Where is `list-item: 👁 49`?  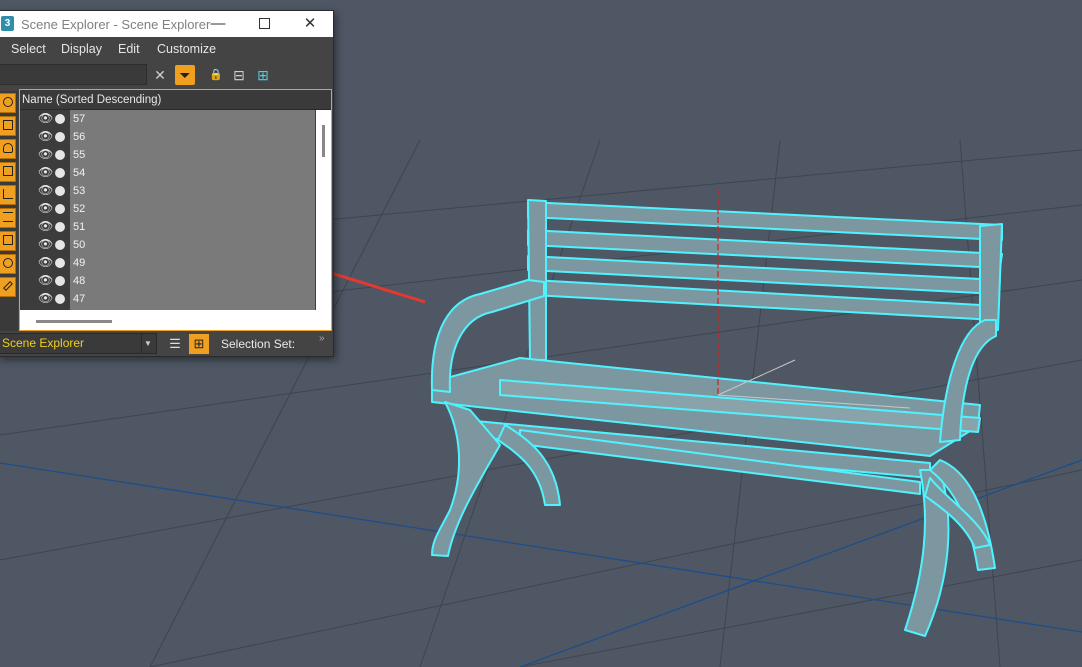 list-item: 👁 49 is located at coordinates (168, 264).